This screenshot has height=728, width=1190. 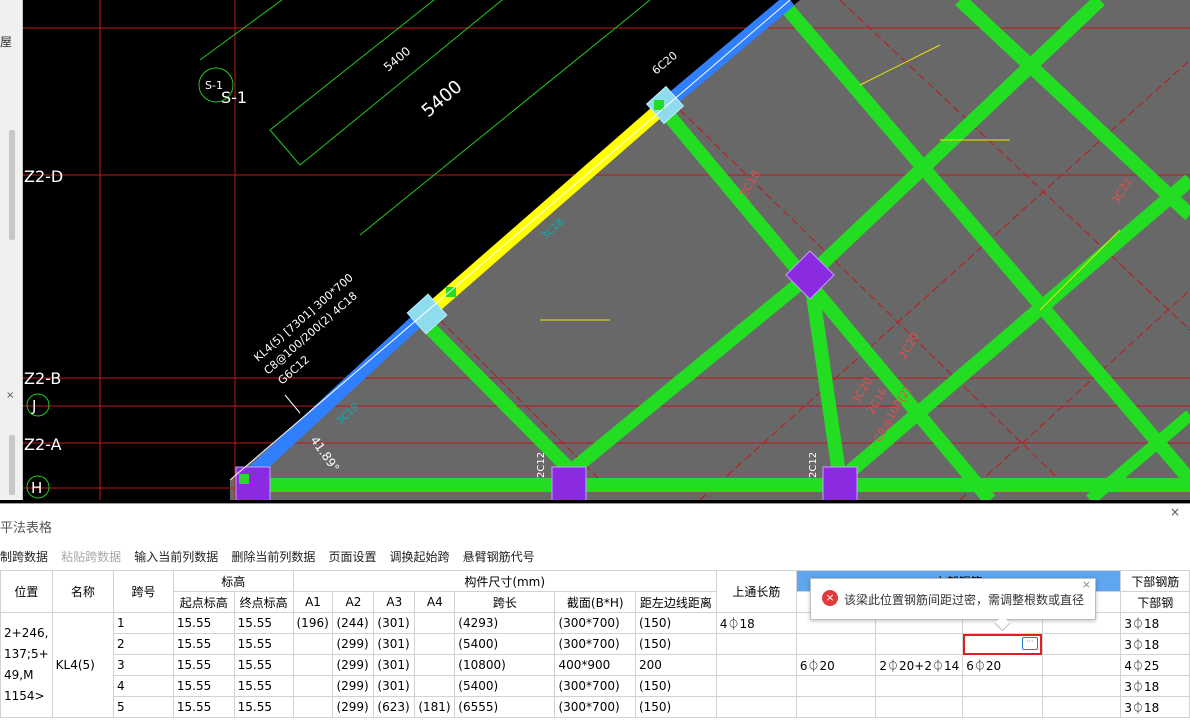 What do you see at coordinates (505, 707) in the screenshot?
I see `span-length-cell: (6555)` at bounding box center [505, 707].